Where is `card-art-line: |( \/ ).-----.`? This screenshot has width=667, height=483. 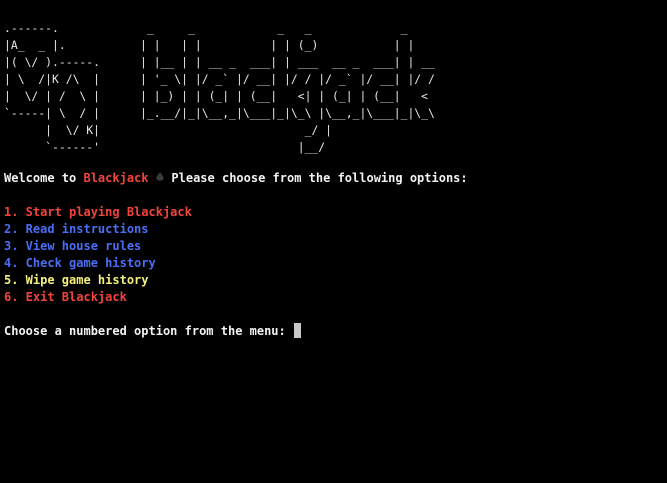
card-art-line: |( \/ ).-----. is located at coordinates (52, 62).